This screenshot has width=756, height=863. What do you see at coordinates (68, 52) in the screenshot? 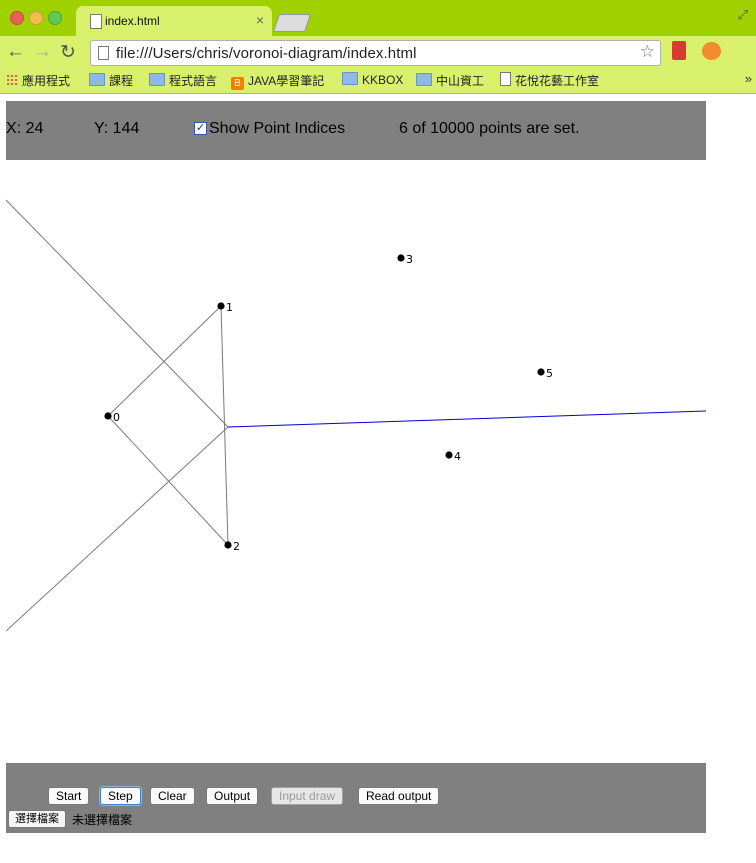
I see `reload-icon: ↻` at bounding box center [68, 52].